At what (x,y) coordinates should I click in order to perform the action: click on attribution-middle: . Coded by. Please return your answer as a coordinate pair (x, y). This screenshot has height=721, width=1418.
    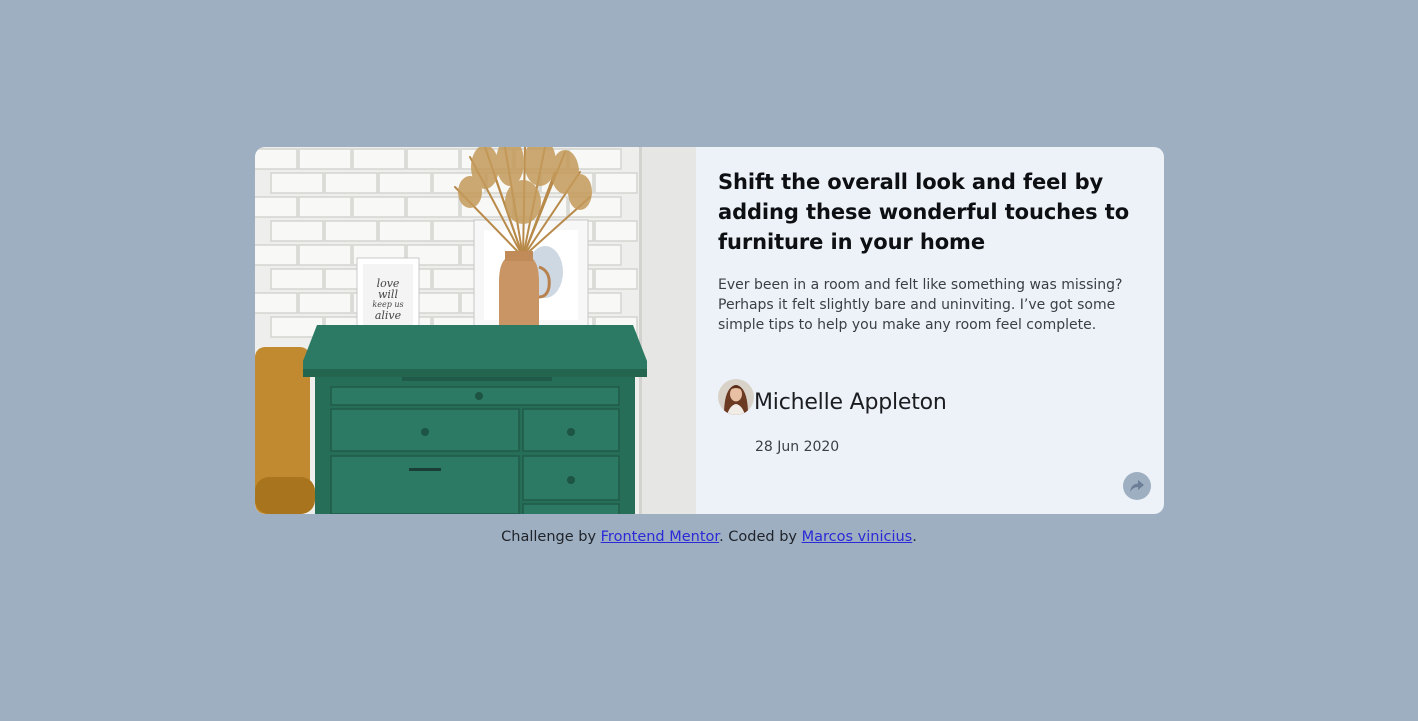
    Looking at the image, I should click on (758, 537).